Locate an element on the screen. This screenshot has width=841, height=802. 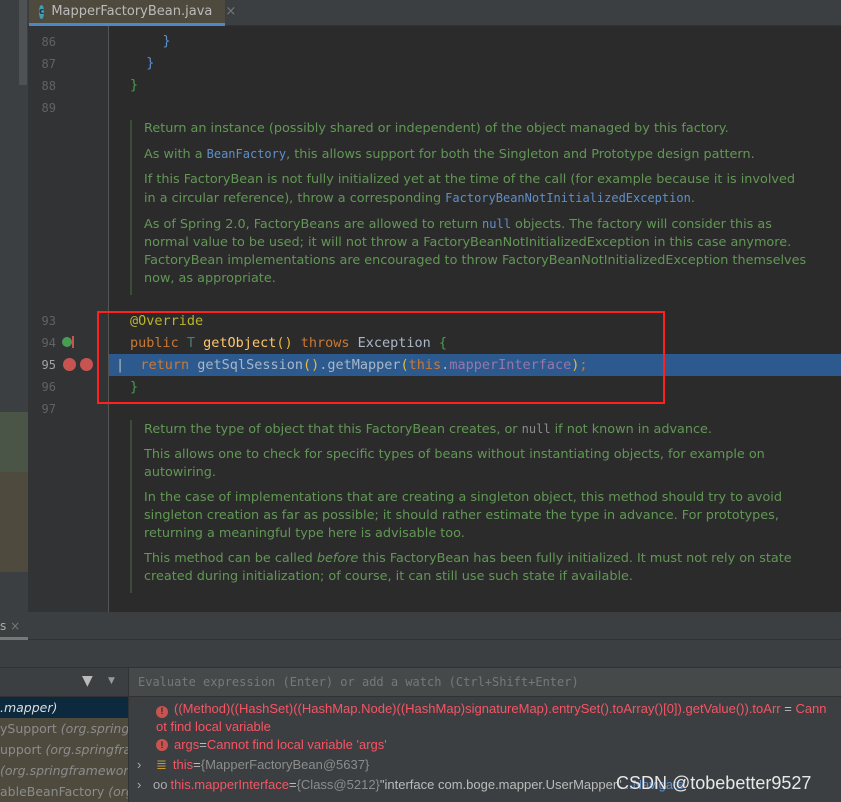
line-number: 96 is located at coordinates (48, 387).